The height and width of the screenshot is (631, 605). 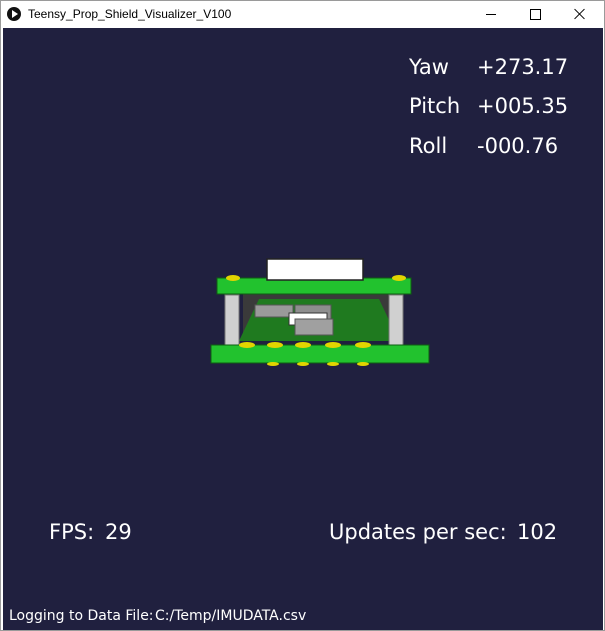 I want to click on updates-per-sec-value: 102, so click(x=537, y=532).